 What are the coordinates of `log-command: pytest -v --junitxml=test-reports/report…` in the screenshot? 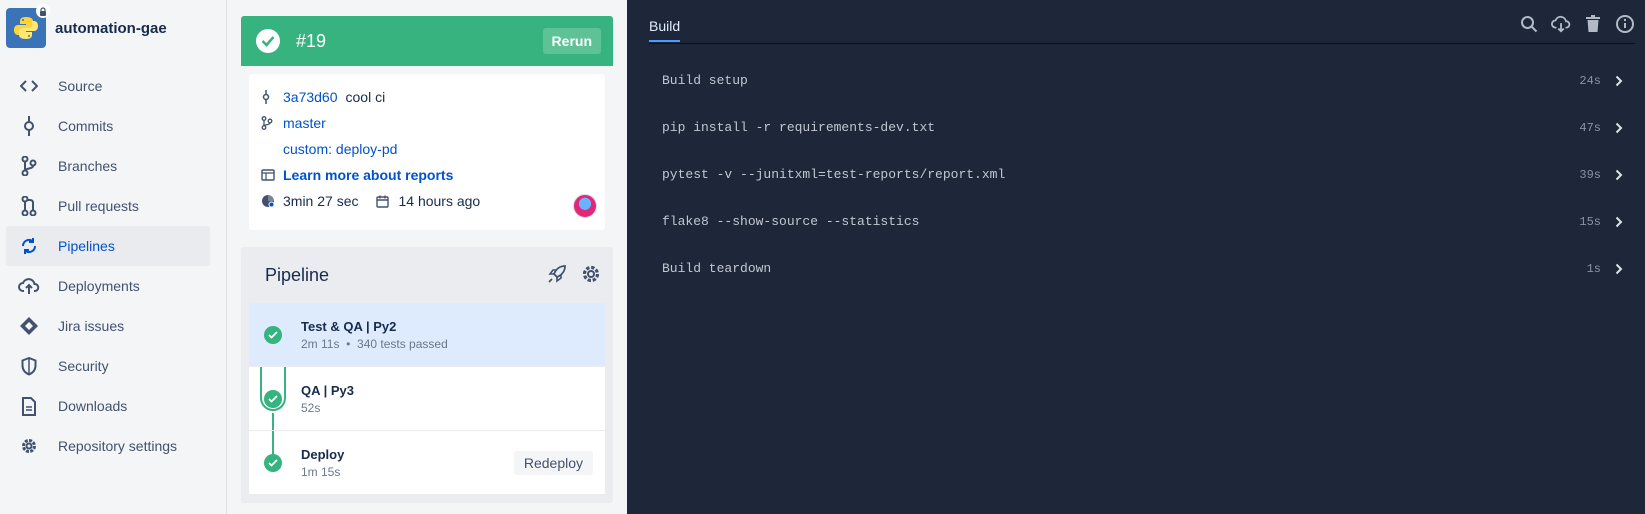 It's located at (834, 174).